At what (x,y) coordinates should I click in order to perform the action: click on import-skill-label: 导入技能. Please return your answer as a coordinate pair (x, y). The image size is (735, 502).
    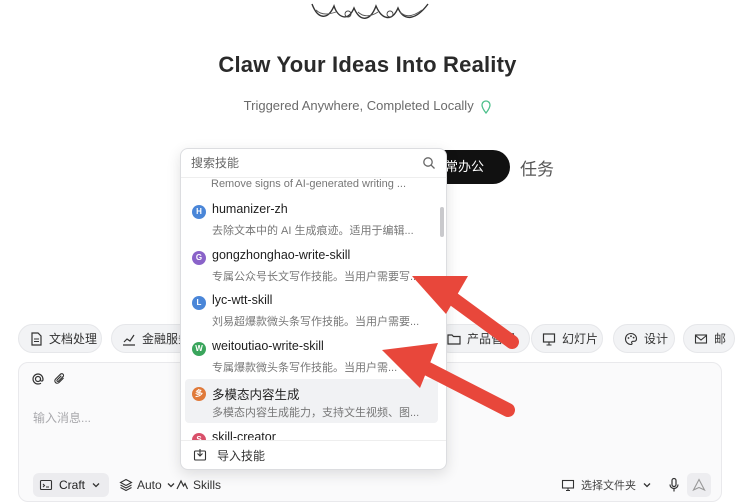
    Looking at the image, I should click on (241, 455).